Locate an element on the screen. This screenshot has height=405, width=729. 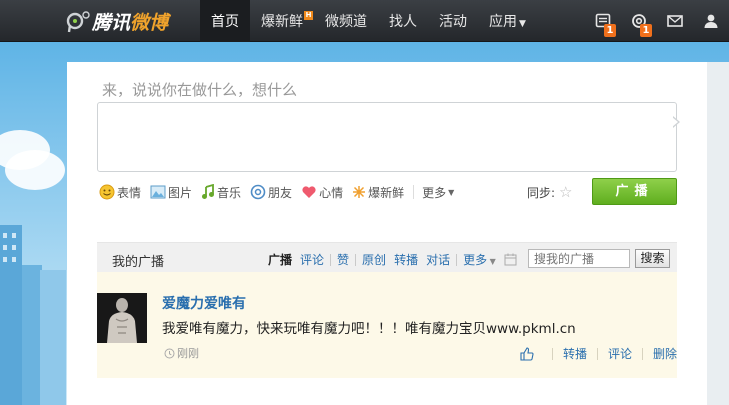
more-tools-button: 更多 ▼ is located at coordinates (438, 192).